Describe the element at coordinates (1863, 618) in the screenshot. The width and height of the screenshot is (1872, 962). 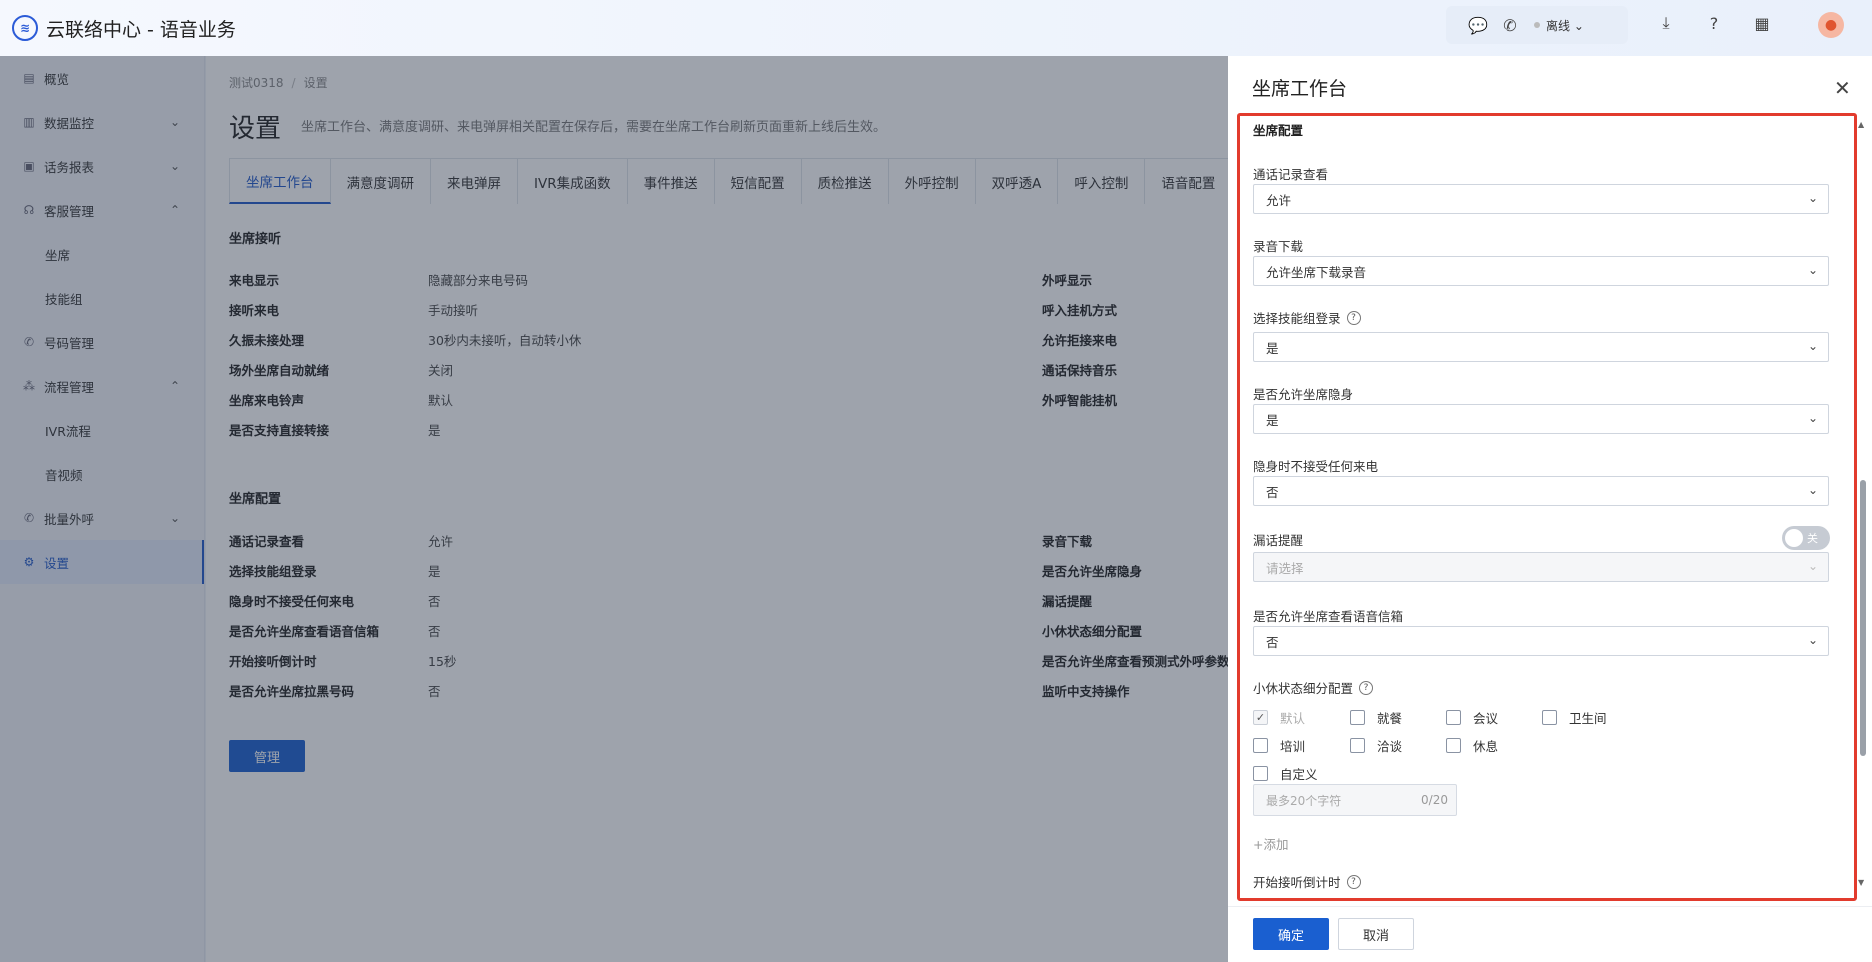
I see `drawer-scrollbar` at that location.